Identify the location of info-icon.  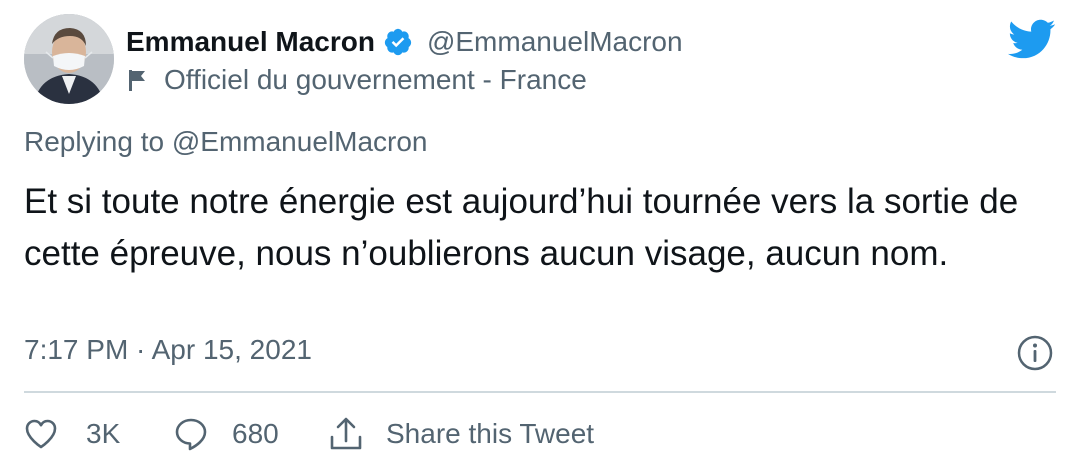
(1035, 353).